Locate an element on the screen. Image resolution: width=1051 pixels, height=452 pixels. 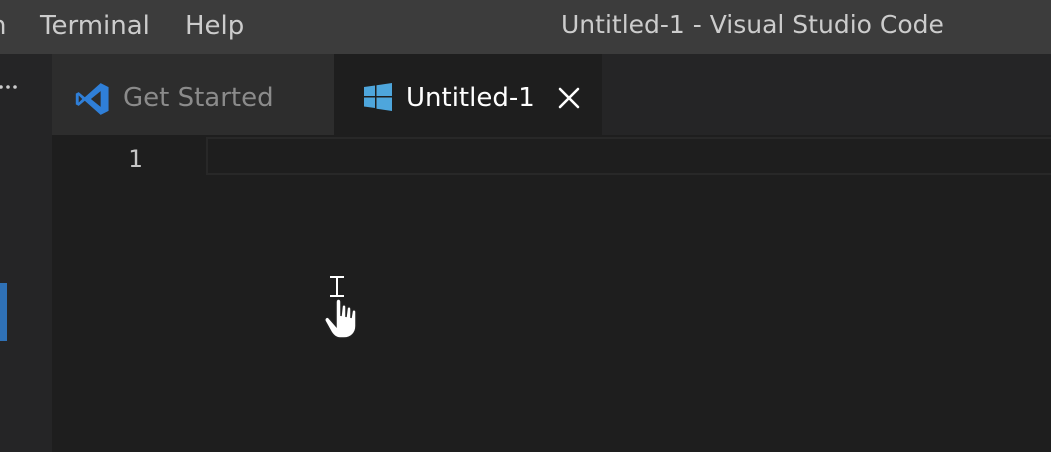
tab-label: Get Started is located at coordinates (198, 98).